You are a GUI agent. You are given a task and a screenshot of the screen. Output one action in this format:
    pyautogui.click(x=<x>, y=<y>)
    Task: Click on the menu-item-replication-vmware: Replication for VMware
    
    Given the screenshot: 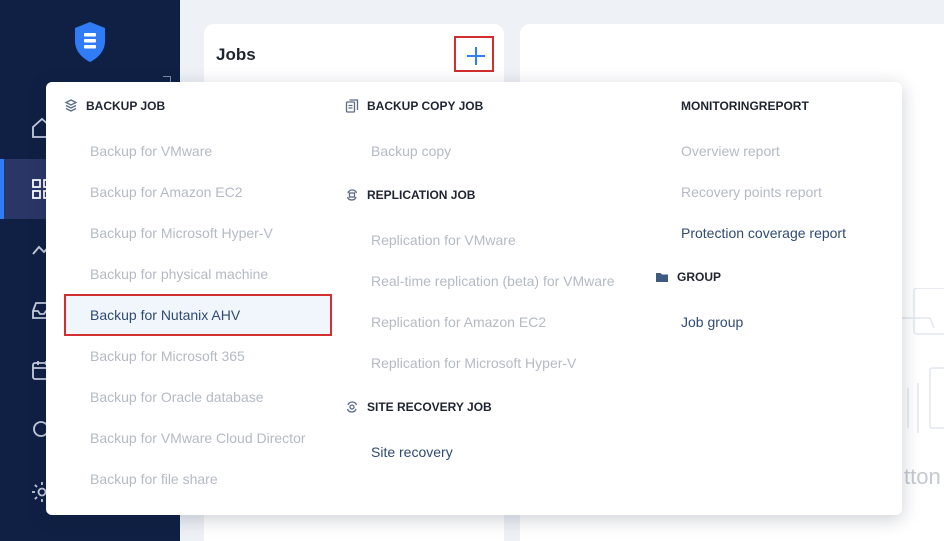 What is the action you would take?
    pyautogui.click(x=431, y=240)
    